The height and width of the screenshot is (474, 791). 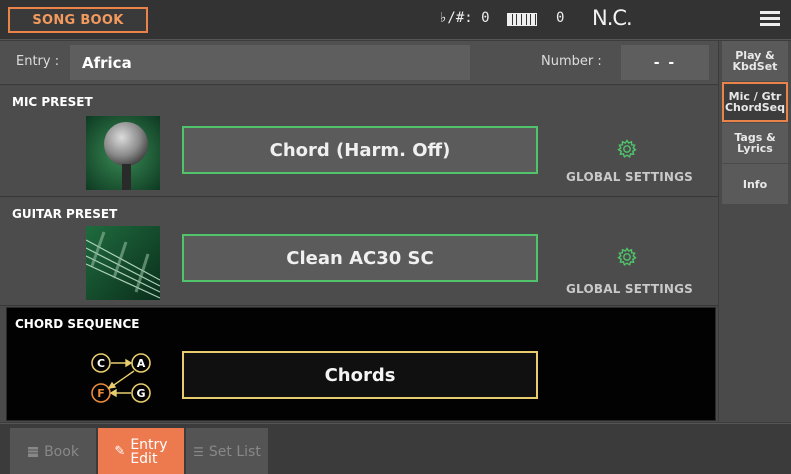 I want to click on tab-tags-lyrics: Tags & Lyrics, so click(x=755, y=143).